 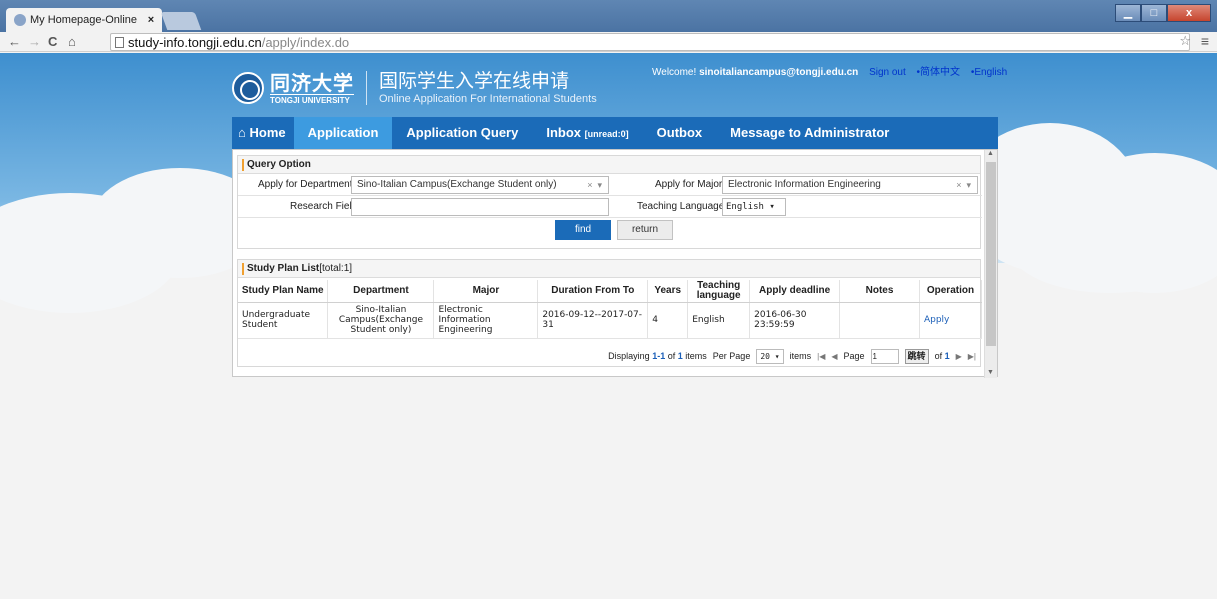 What do you see at coordinates (312, 99) in the screenshot?
I see `logo-en: TONGJI UNIVERSITY` at bounding box center [312, 99].